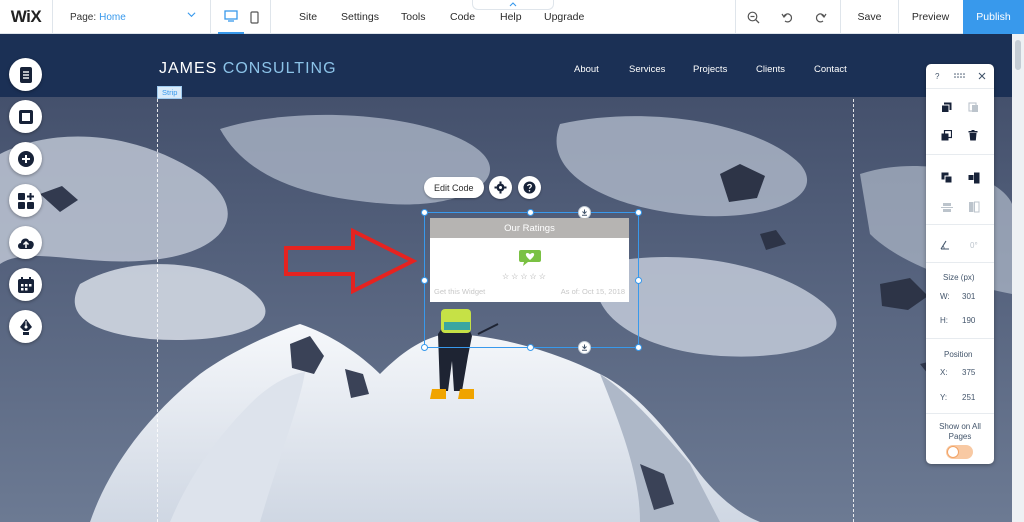 This screenshot has width=1024, height=522. I want to click on drag-handle-icon, so click(960, 76).